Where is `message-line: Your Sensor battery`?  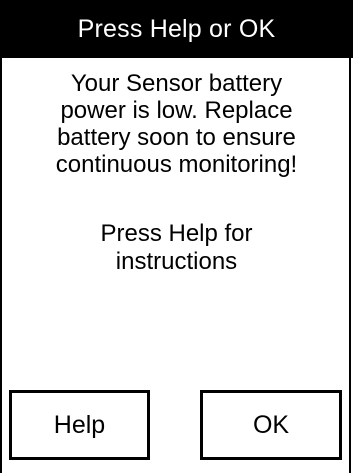 message-line: Your Sensor battery is located at coordinates (176, 83).